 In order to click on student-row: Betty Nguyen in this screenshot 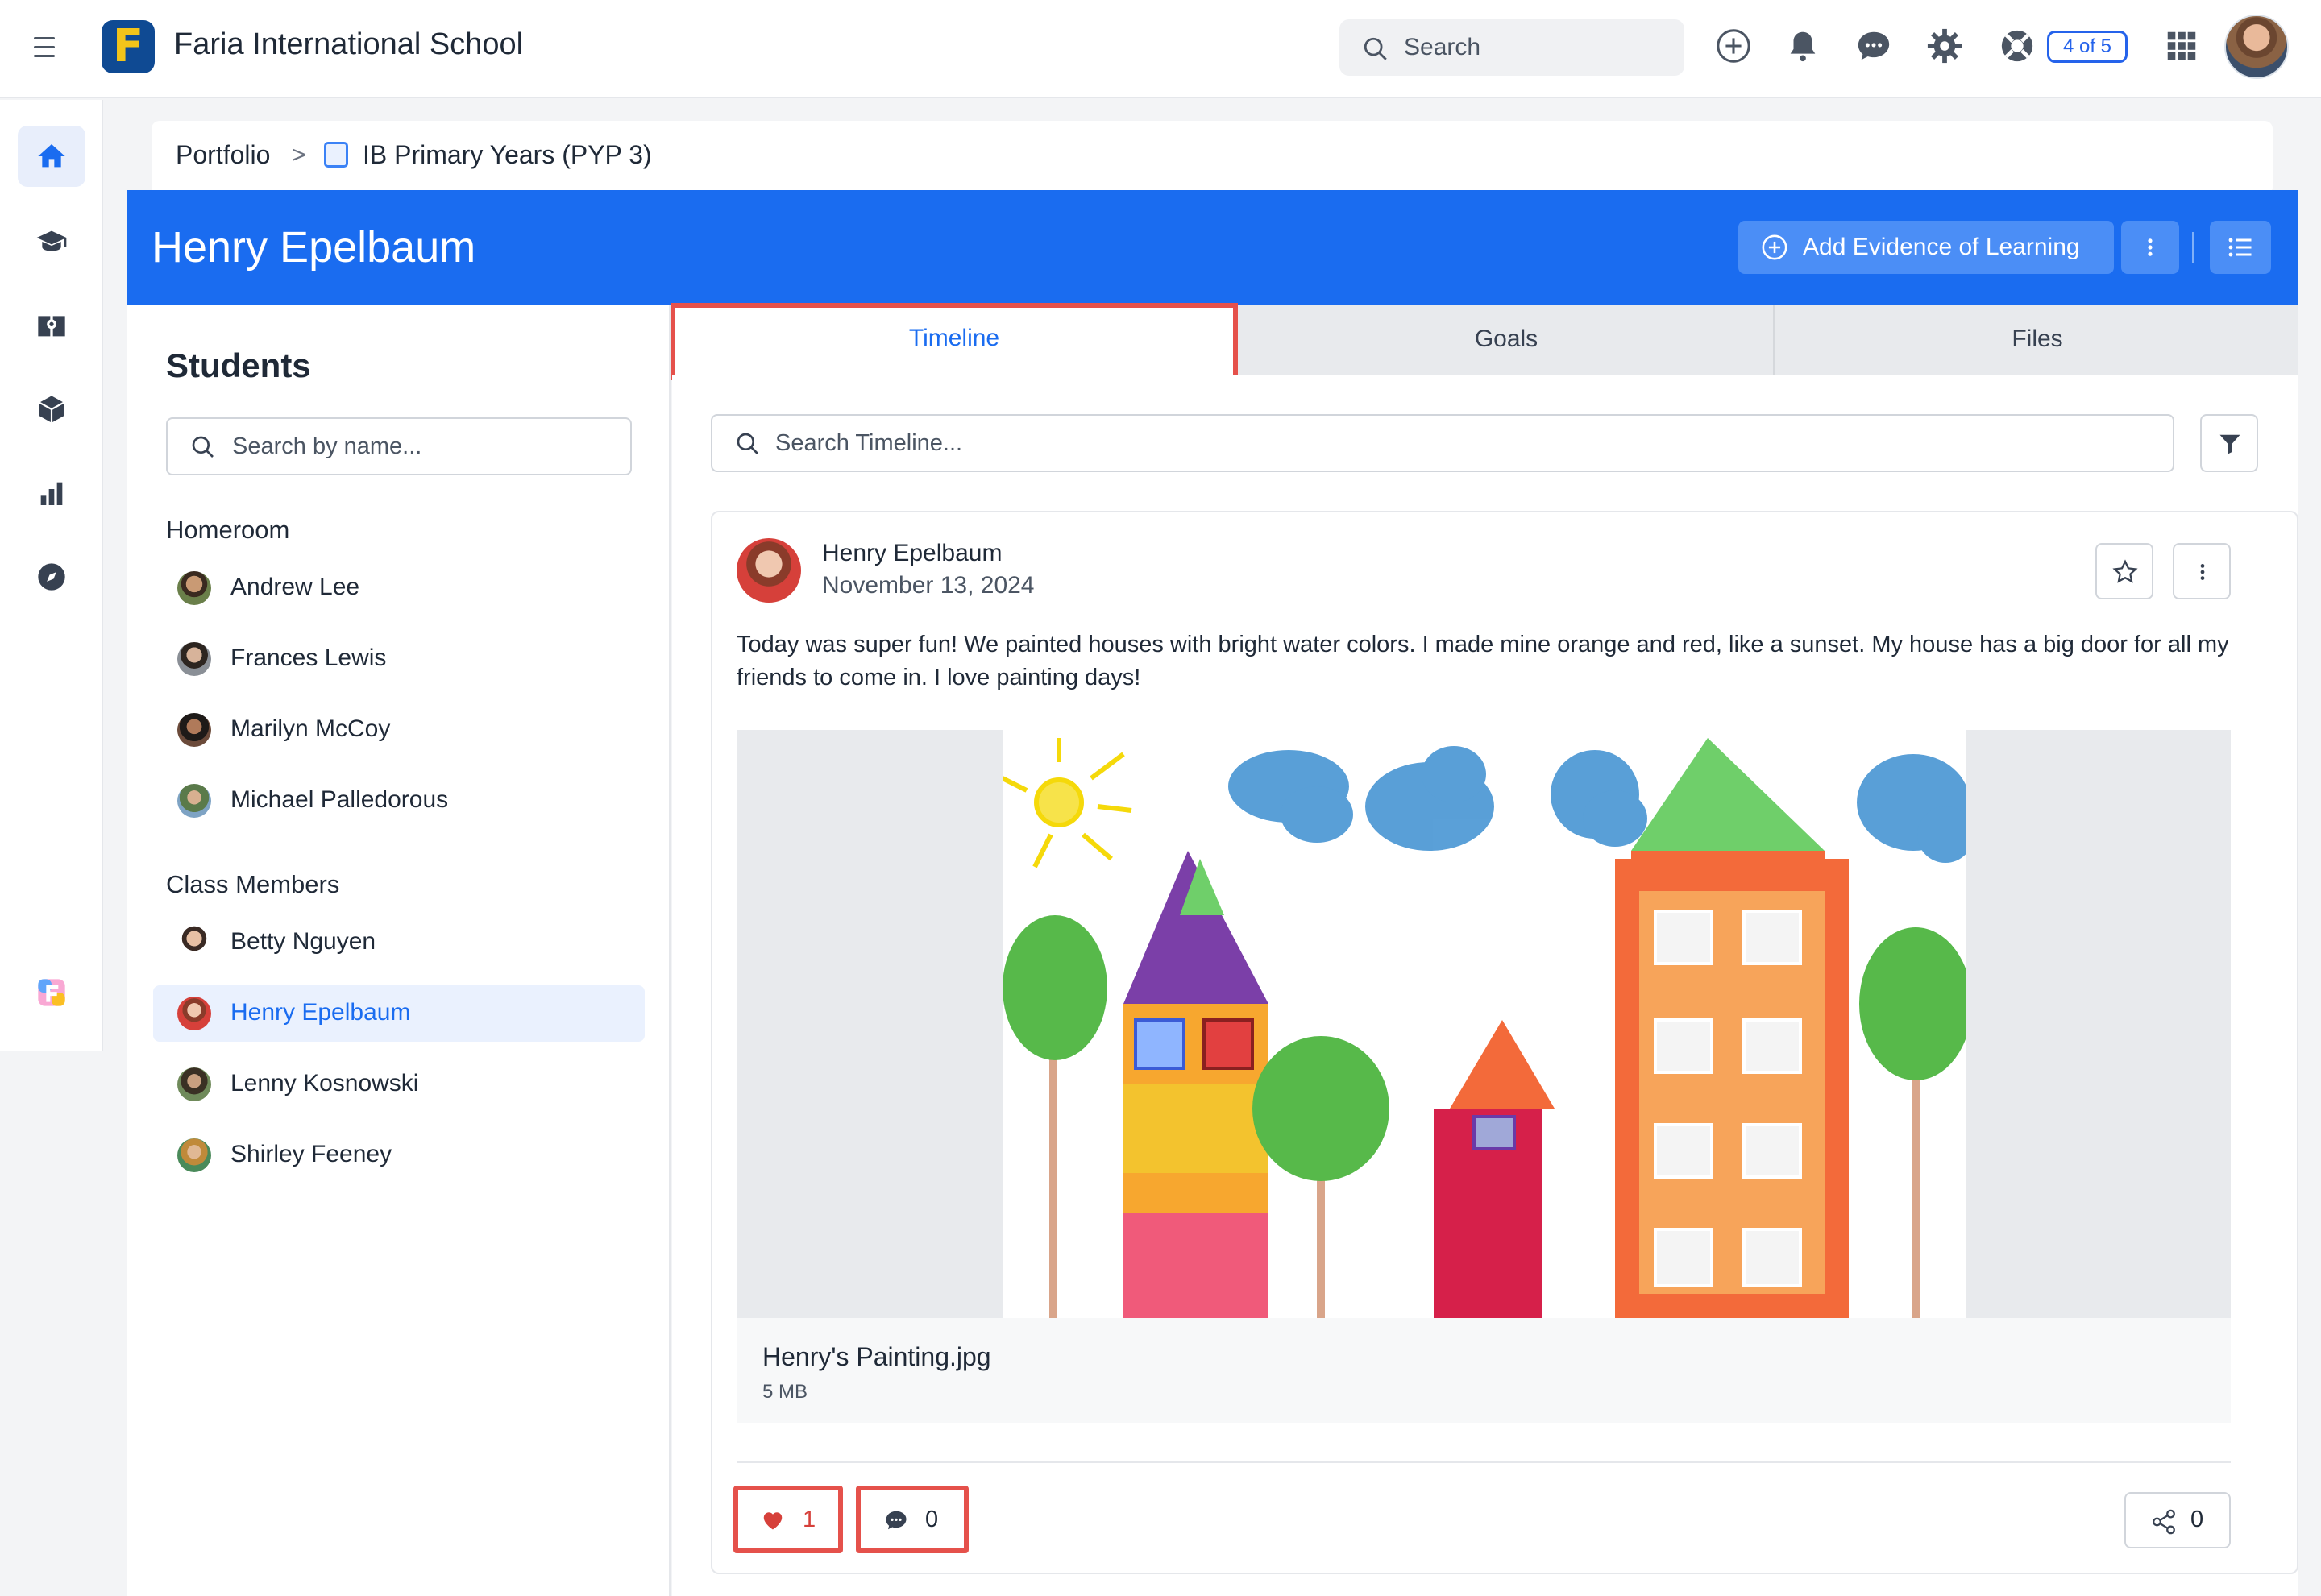, I will do `click(399, 942)`.